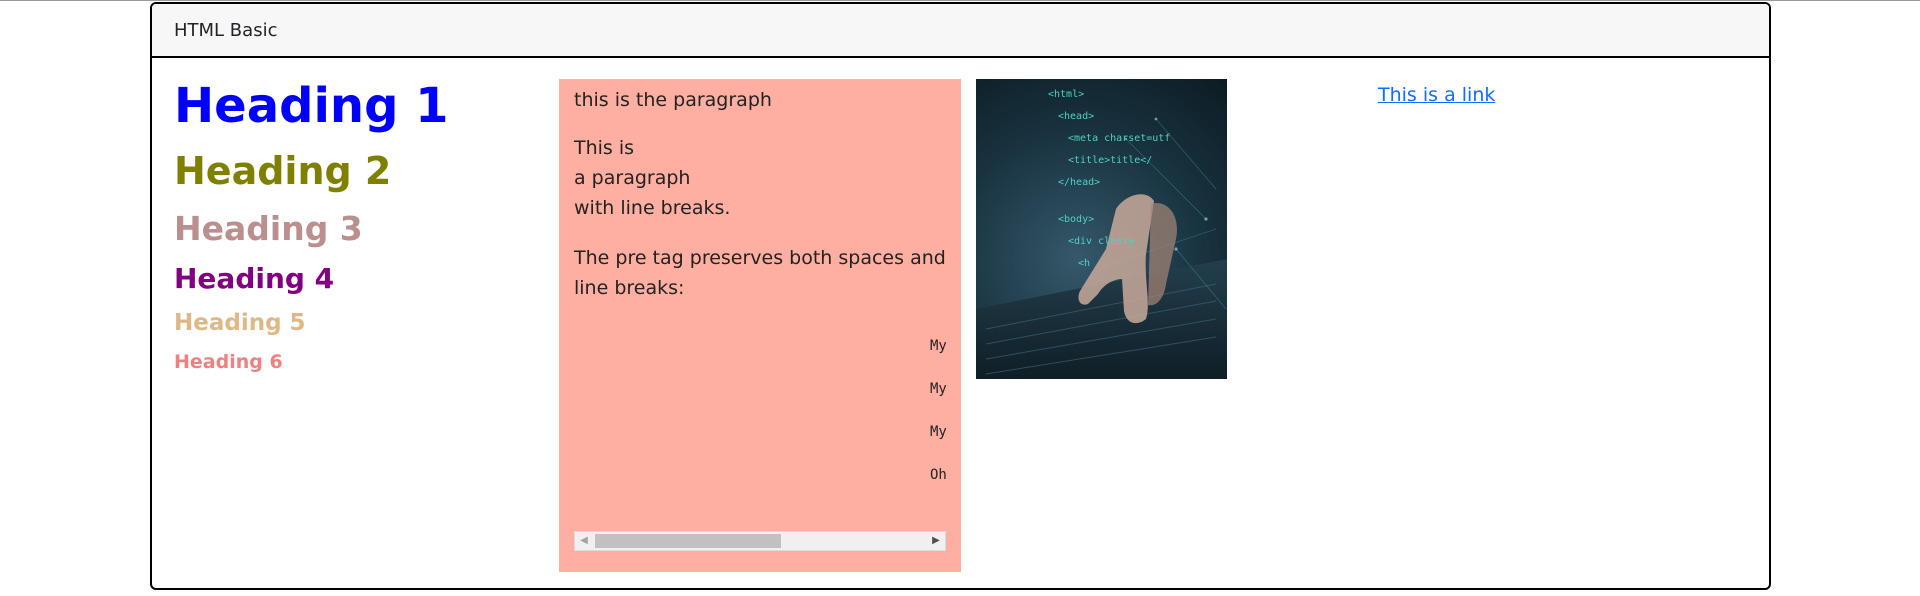  I want to click on example-link: This is a link, so click(1436, 95).